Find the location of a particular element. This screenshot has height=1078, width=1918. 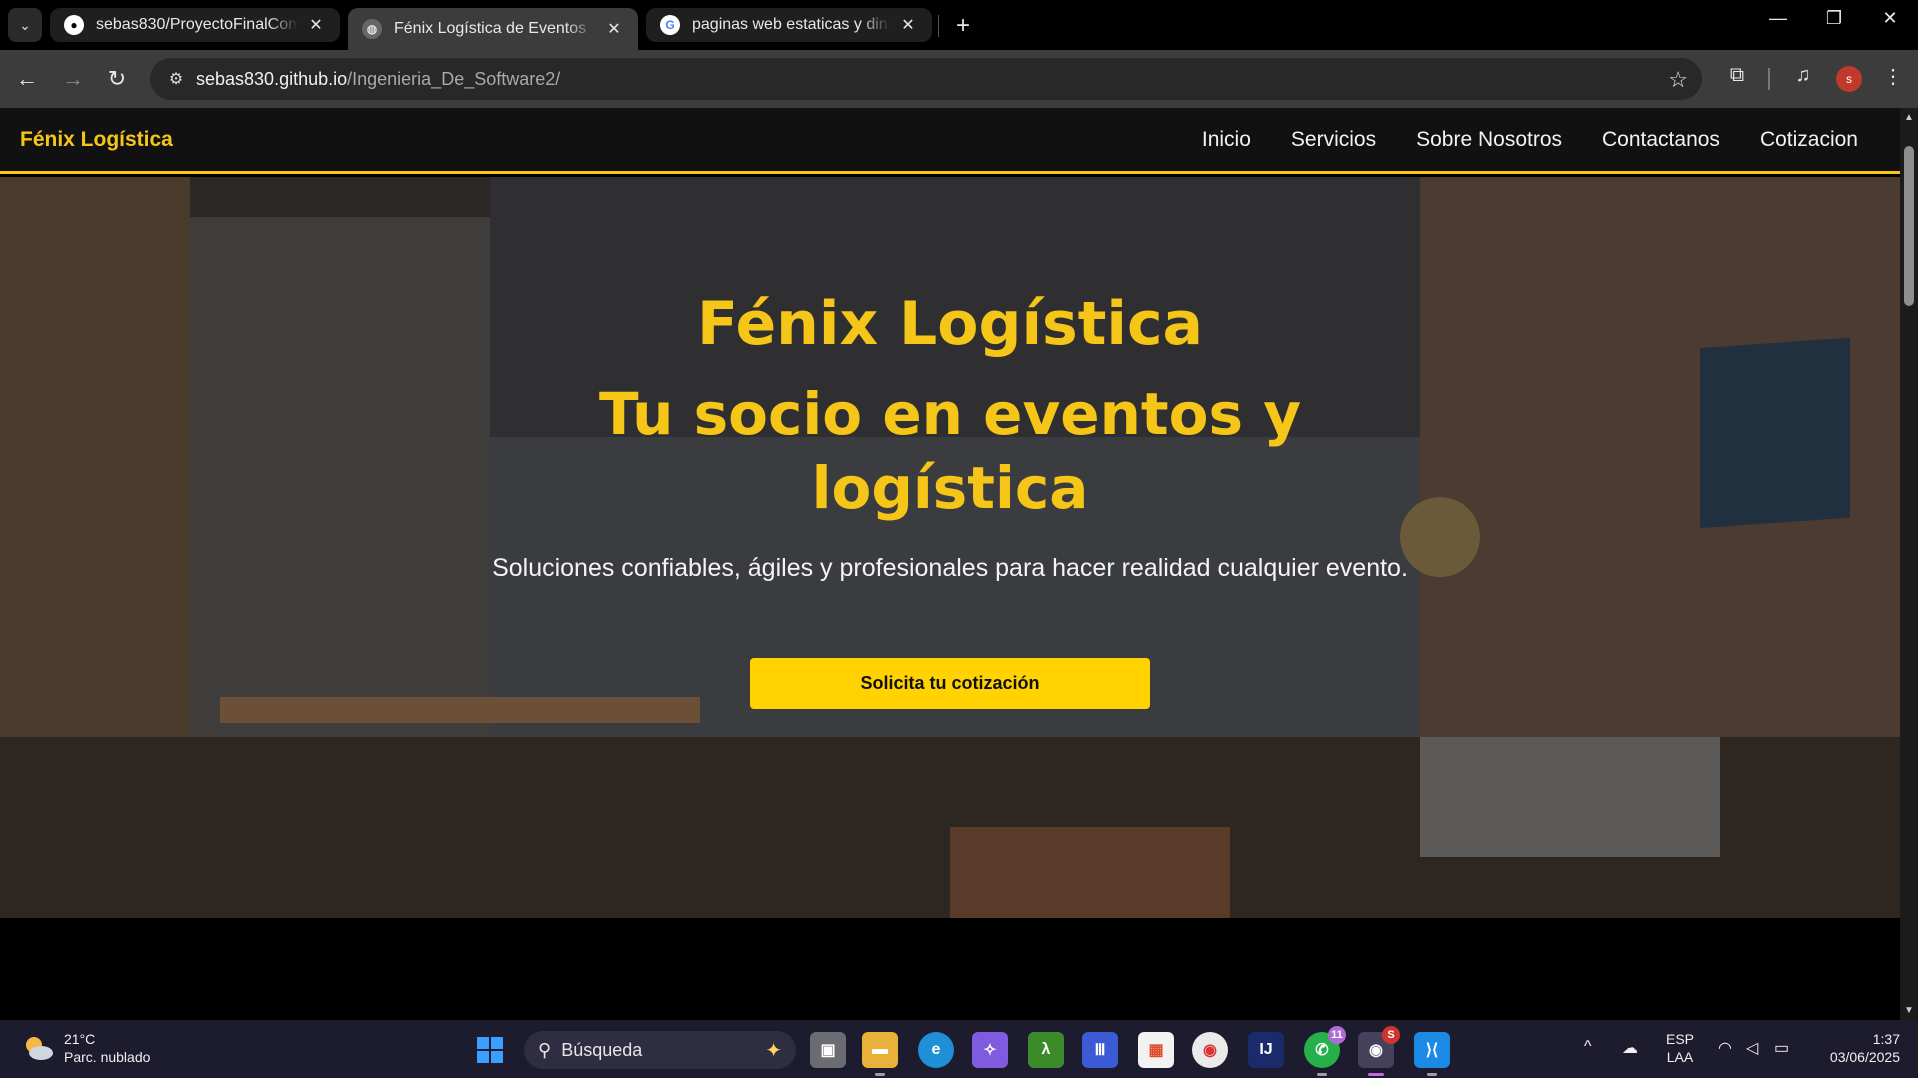

onedrive-cloud-icon: ☁ is located at coordinates (1630, 1048).